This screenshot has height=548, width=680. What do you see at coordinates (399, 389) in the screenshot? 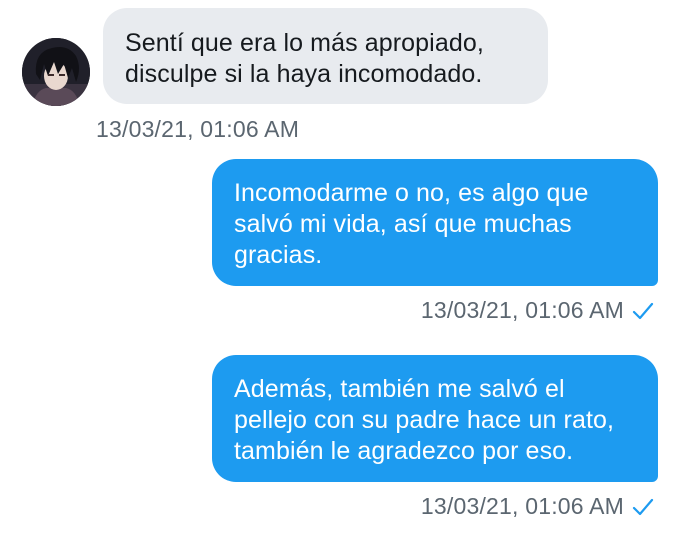
I see `message-text-line: Además, también me salvó el` at bounding box center [399, 389].